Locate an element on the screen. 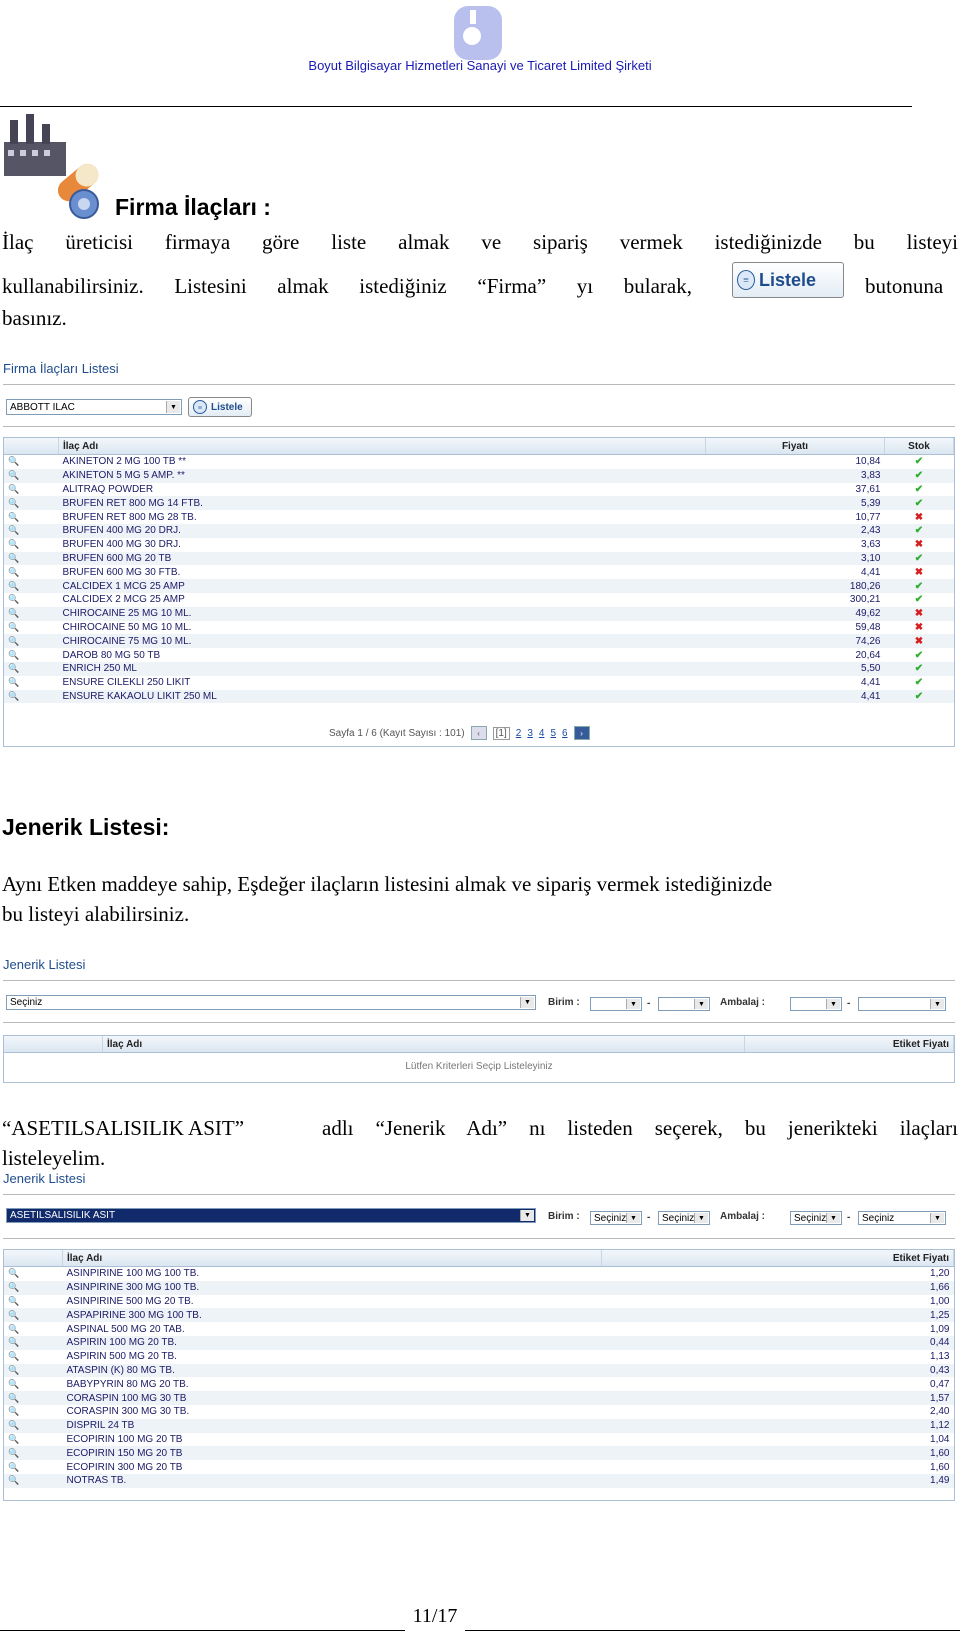 This screenshot has height=1631, width=960. table-row: 🔍 AKINETON 5 MG 5 AMP. ** 3,83 ✔ is located at coordinates (479, 475).